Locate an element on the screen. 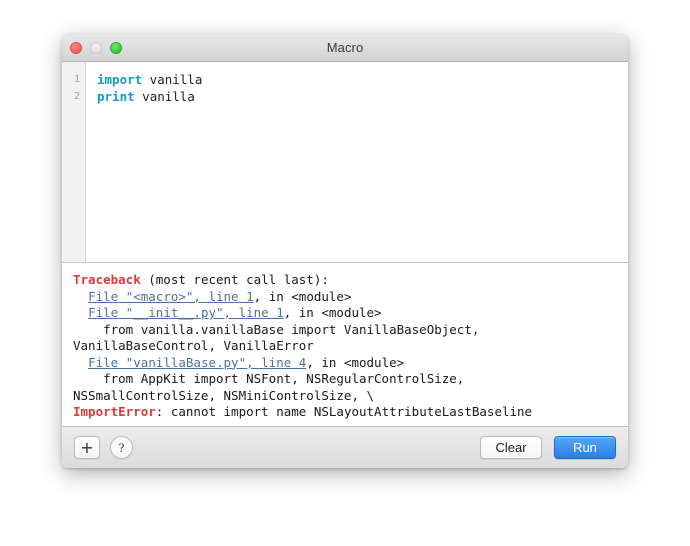 The height and width of the screenshot is (546, 690). window-controls is located at coordinates (96, 47).